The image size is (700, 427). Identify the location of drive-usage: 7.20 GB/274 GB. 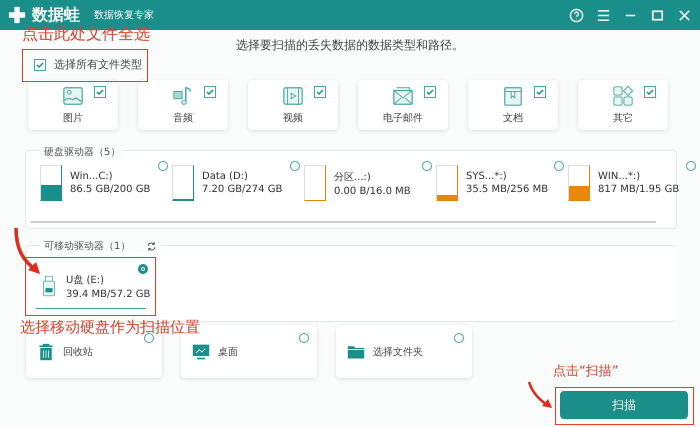
(242, 189).